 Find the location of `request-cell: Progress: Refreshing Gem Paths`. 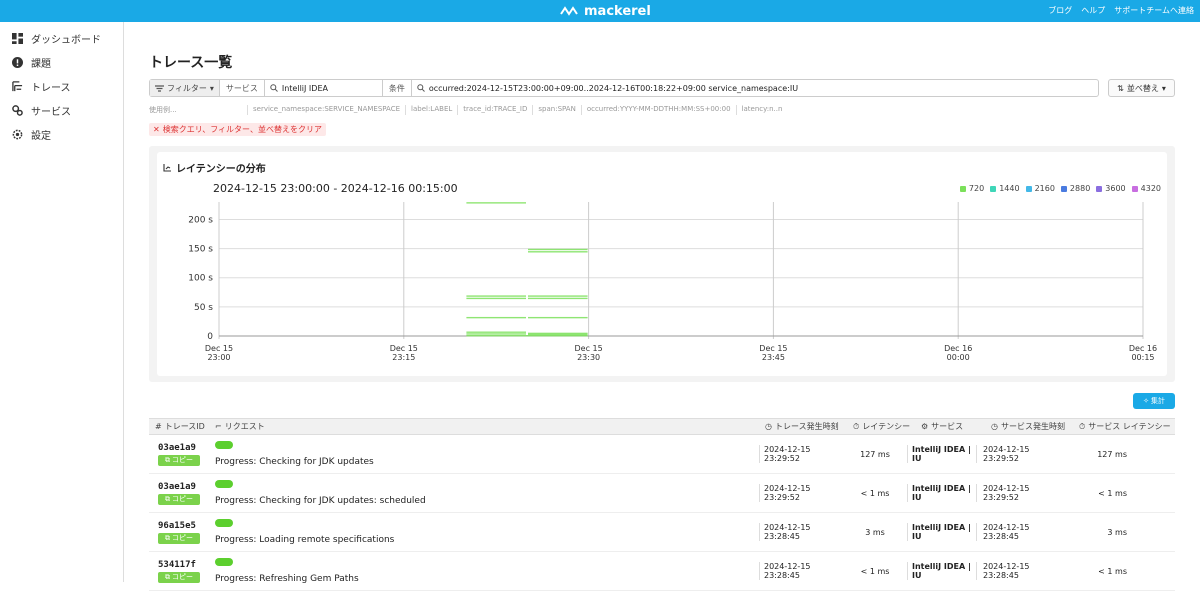

request-cell: Progress: Refreshing Gem Paths is located at coordinates (484, 571).